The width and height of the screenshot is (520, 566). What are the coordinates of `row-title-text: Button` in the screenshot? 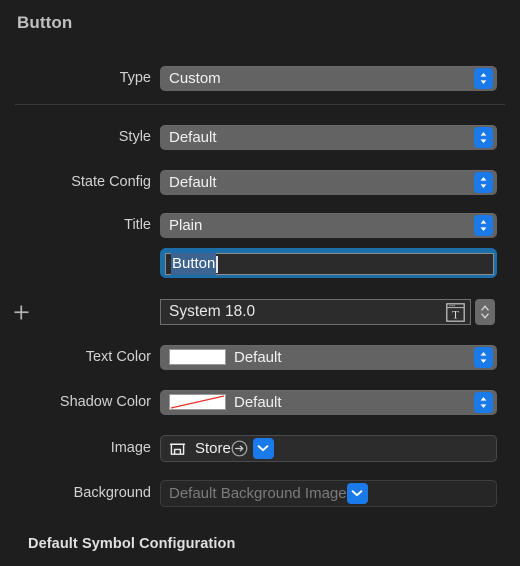 It's located at (260, 263).